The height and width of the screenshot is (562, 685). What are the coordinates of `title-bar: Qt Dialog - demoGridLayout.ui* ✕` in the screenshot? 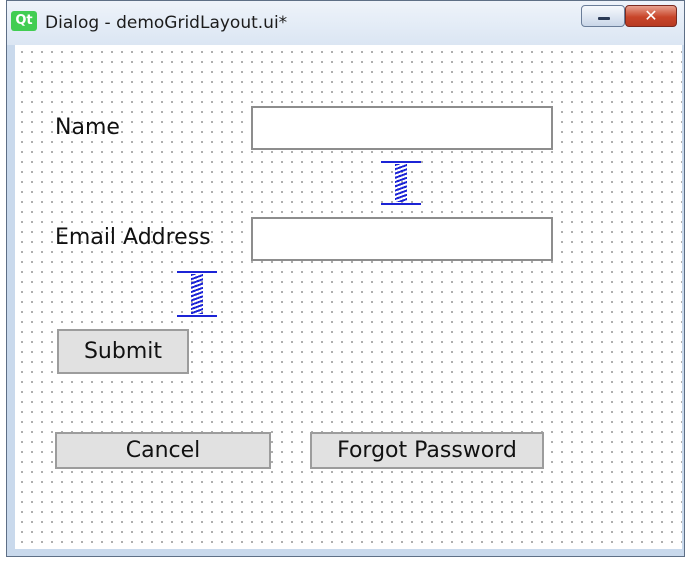 It's located at (345, 23).